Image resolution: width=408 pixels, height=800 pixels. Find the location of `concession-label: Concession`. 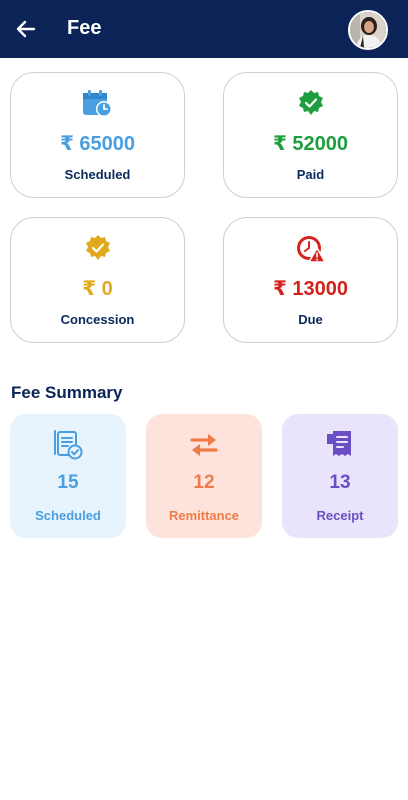

concession-label: Concession is located at coordinates (97, 319).